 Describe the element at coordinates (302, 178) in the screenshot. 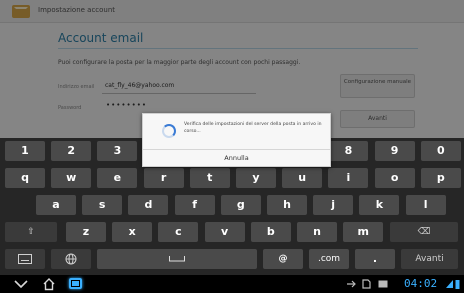

I see `key-u: u` at that location.